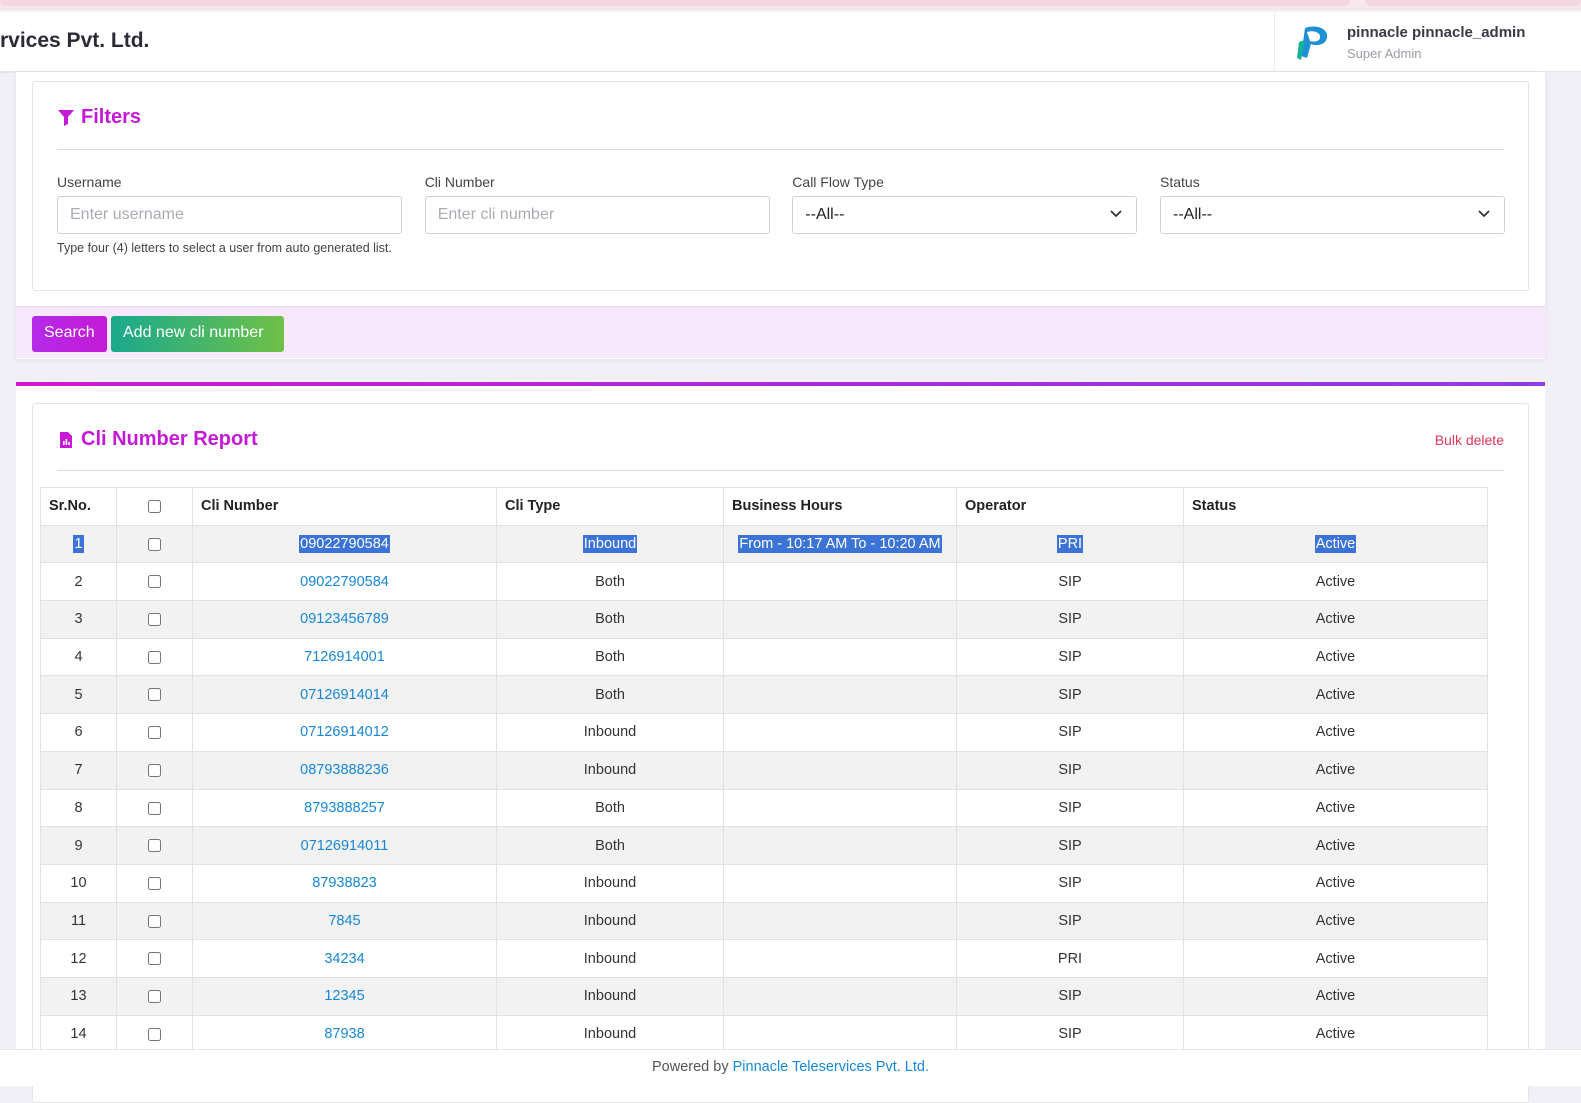 This screenshot has width=1581, height=1103. What do you see at coordinates (1070, 506) in the screenshot?
I see `col-operator: Operator` at bounding box center [1070, 506].